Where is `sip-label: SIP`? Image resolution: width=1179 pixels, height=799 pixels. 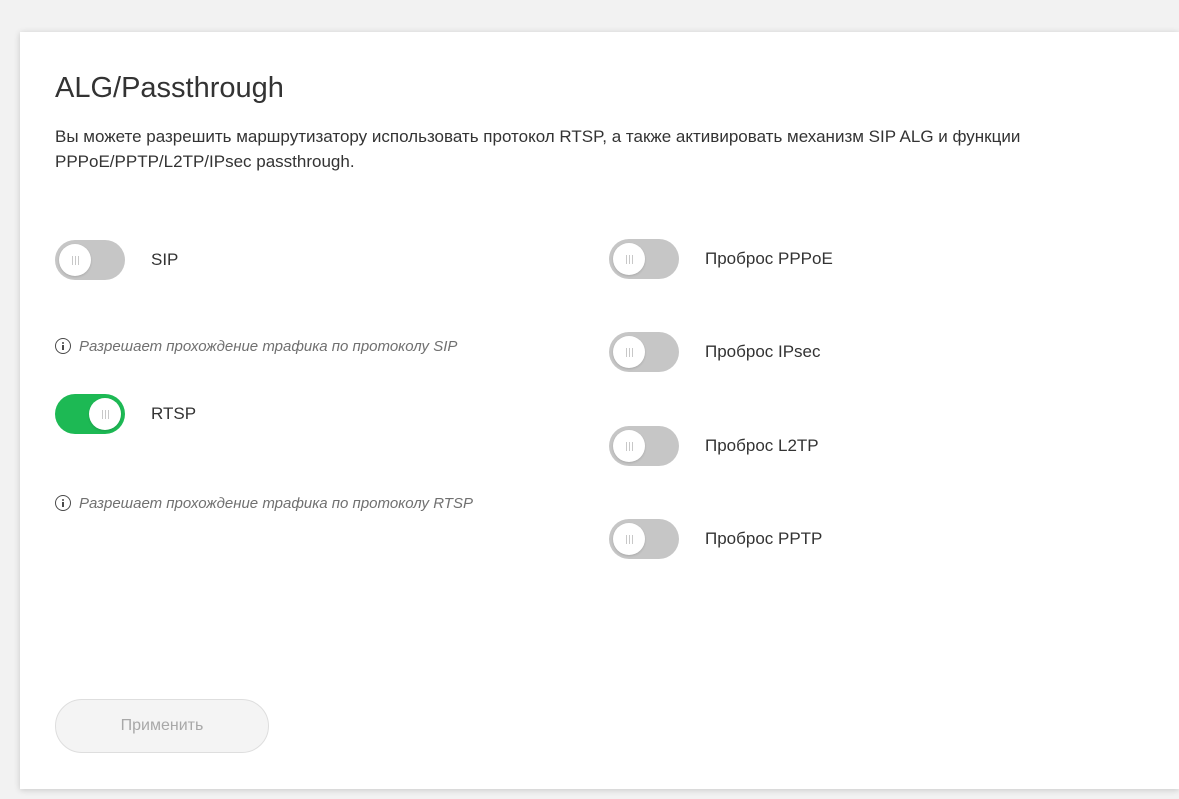 sip-label: SIP is located at coordinates (165, 259).